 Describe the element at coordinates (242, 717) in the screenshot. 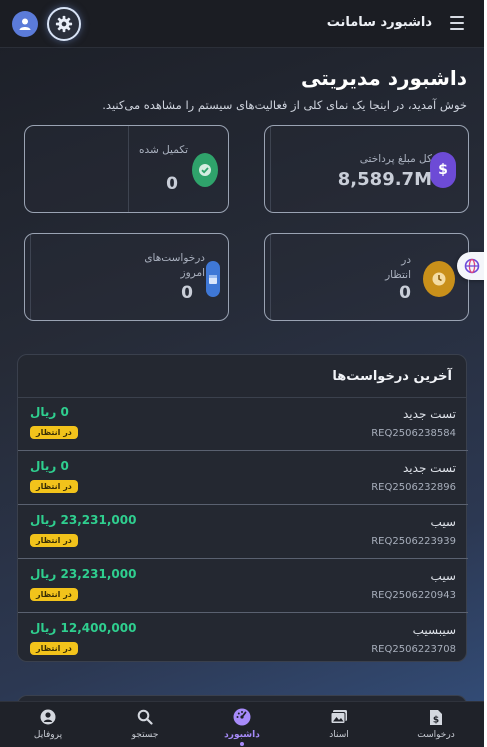

I see `dashboard-icon` at that location.